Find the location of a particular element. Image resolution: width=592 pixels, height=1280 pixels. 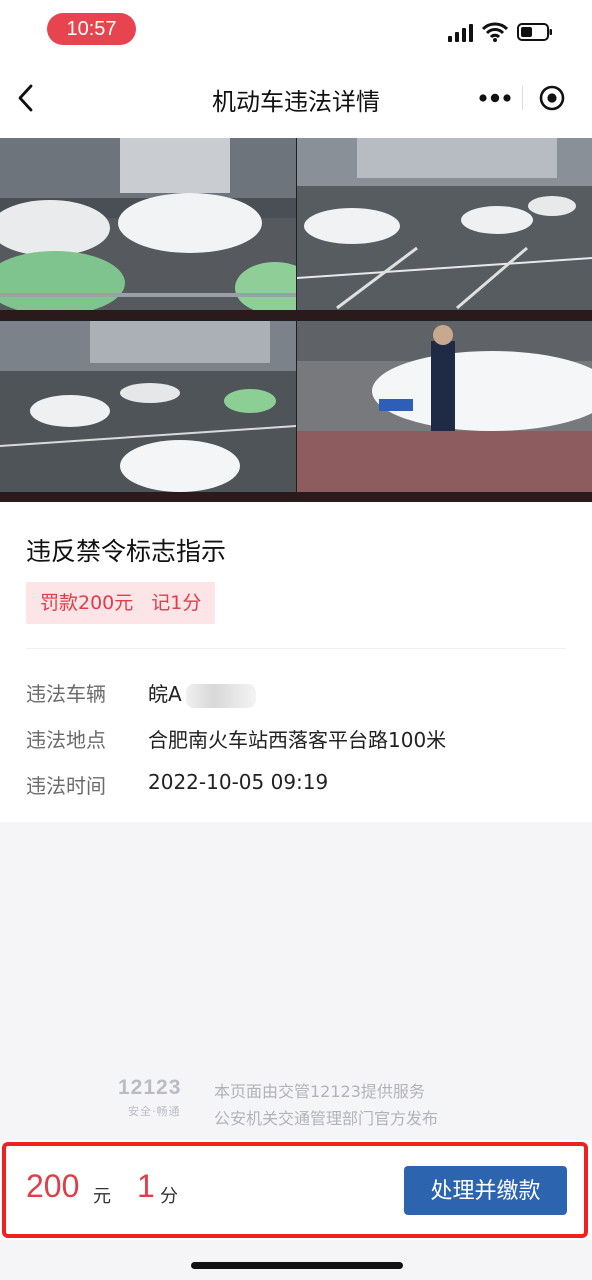

target-icon is located at coordinates (552, 98).